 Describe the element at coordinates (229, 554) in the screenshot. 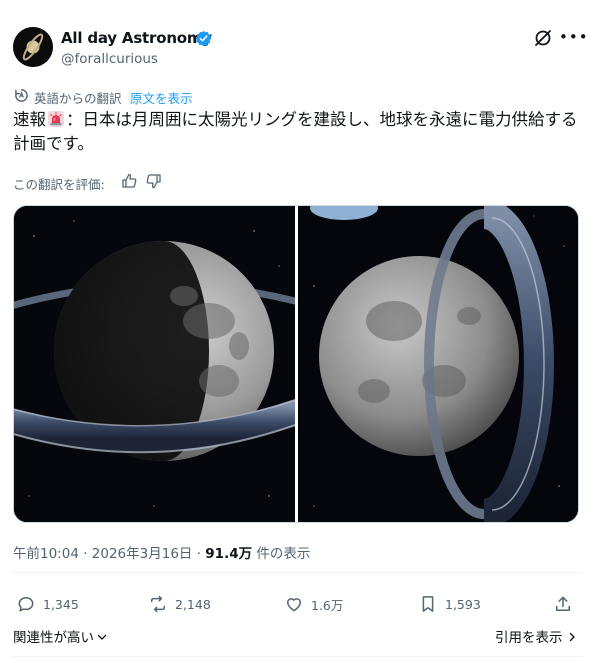

I see `view-count: 91.4万` at that location.